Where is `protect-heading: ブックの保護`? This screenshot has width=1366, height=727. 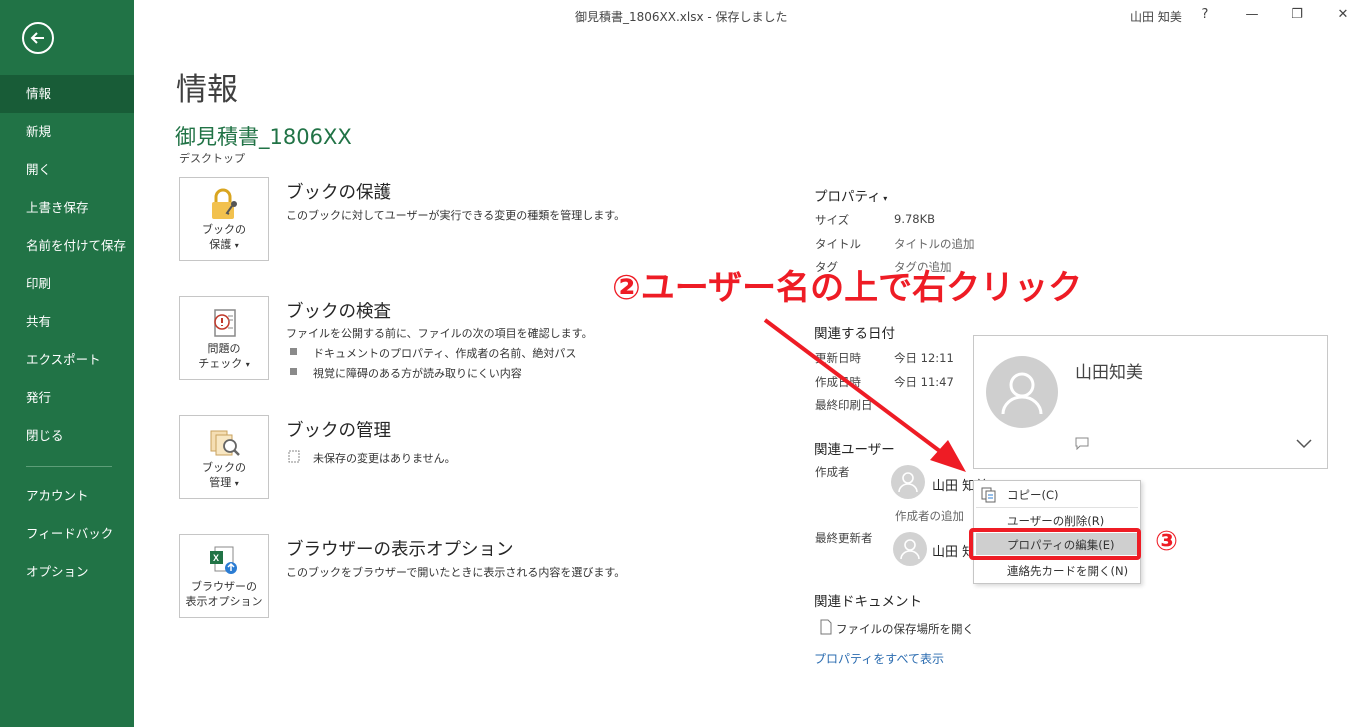
protect-heading: ブックの保護 is located at coordinates (338, 193).